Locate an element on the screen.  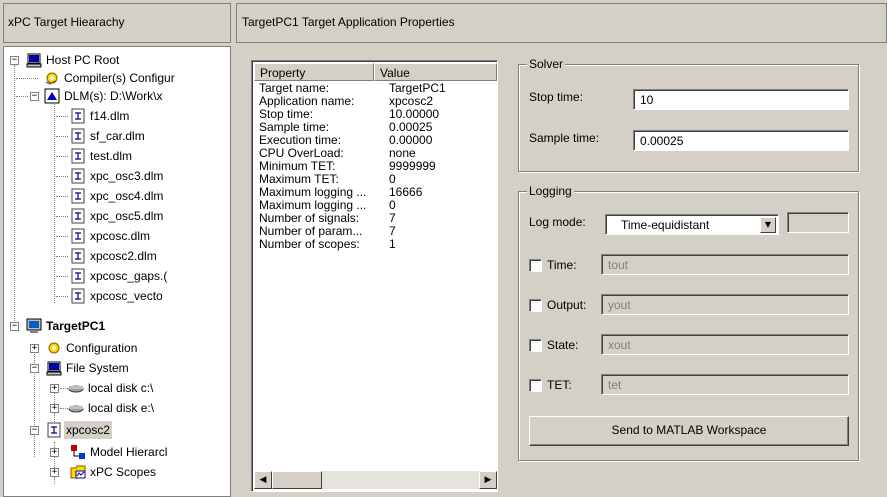
logging-group-title: Logging is located at coordinates (550, 191).